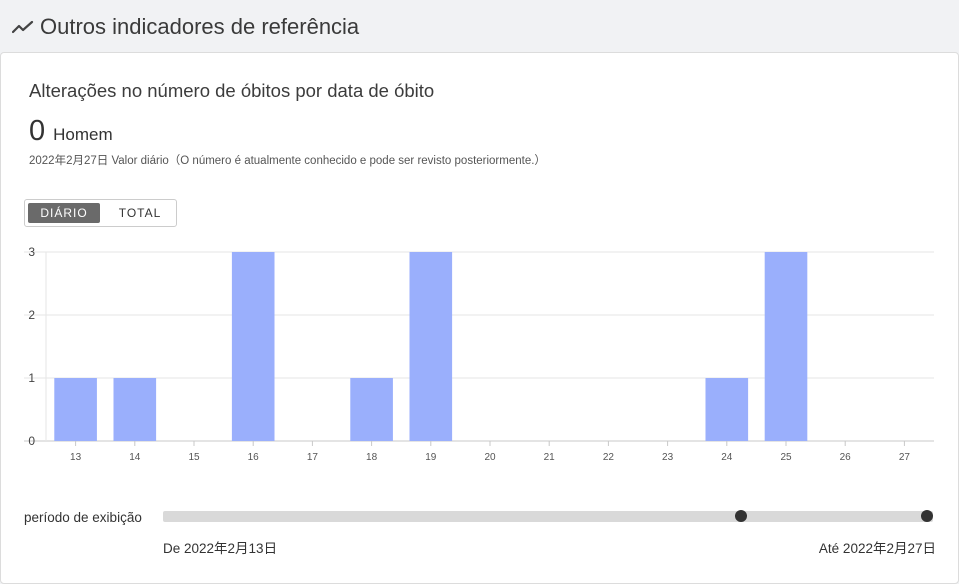 The image size is (959, 584). I want to click on slider-to-date: Até 2022年2月27日, so click(877, 548).